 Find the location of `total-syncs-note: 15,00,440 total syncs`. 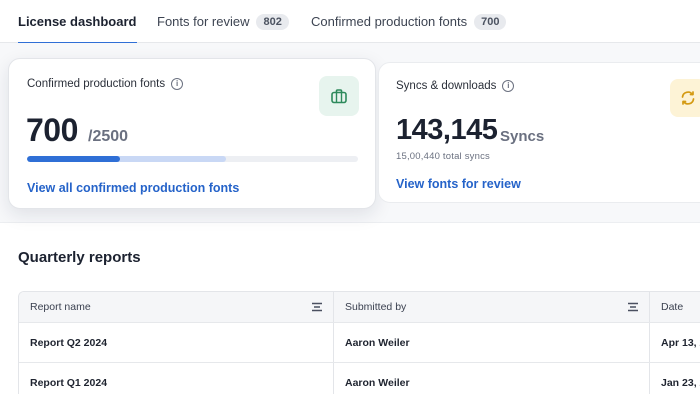

total-syncs-note: 15,00,440 total syncs is located at coordinates (443, 156).